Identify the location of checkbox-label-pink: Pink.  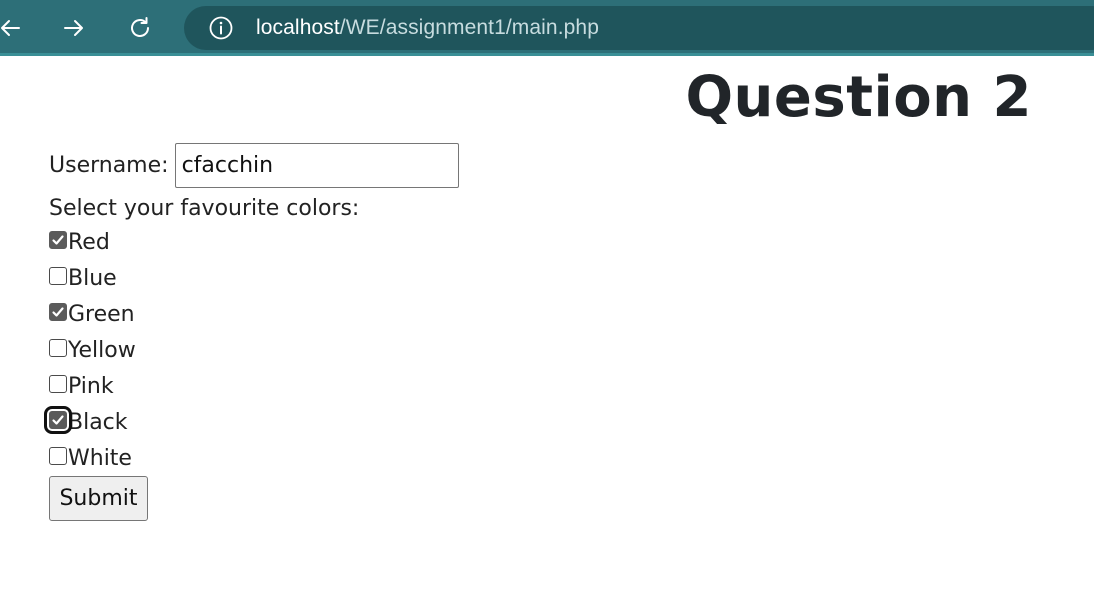
(91, 386).